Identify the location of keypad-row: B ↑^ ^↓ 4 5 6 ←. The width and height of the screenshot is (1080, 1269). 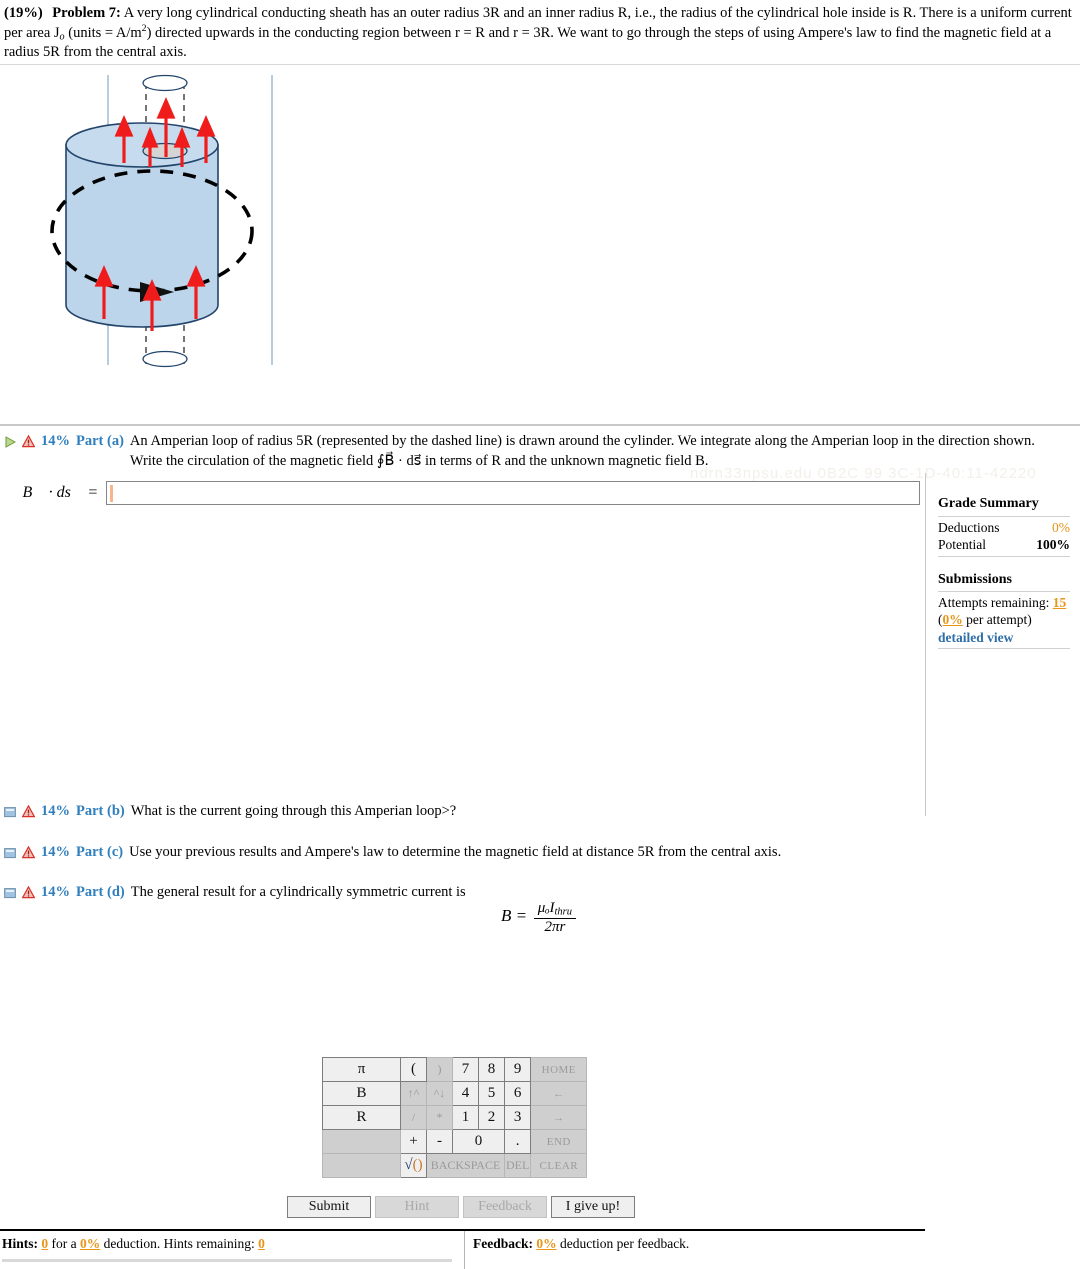
(455, 1094).